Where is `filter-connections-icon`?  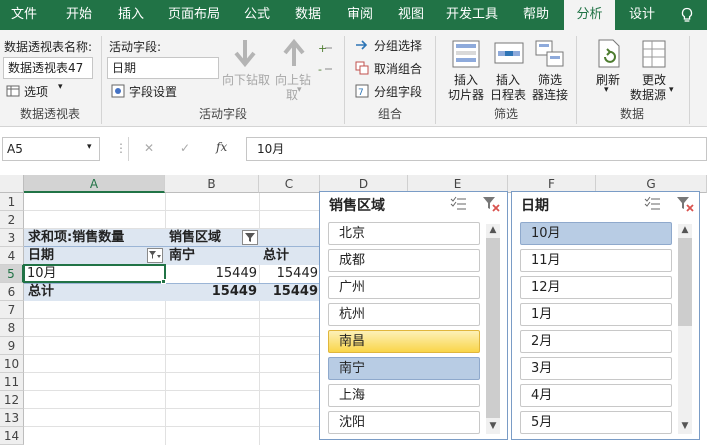 filter-connections-icon is located at coordinates (549, 53).